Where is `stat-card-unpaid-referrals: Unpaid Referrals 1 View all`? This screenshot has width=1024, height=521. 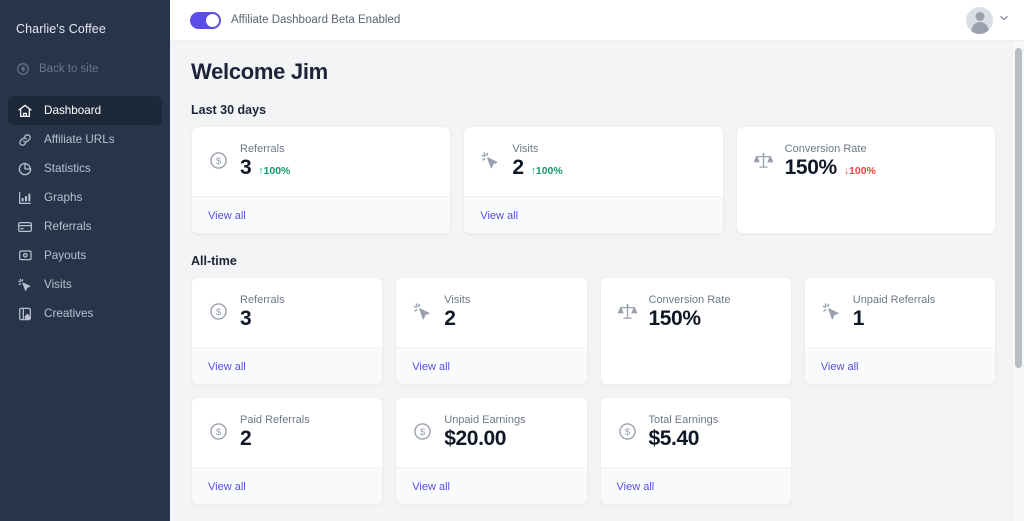 stat-card-unpaid-referrals: Unpaid Referrals 1 View all is located at coordinates (899, 331).